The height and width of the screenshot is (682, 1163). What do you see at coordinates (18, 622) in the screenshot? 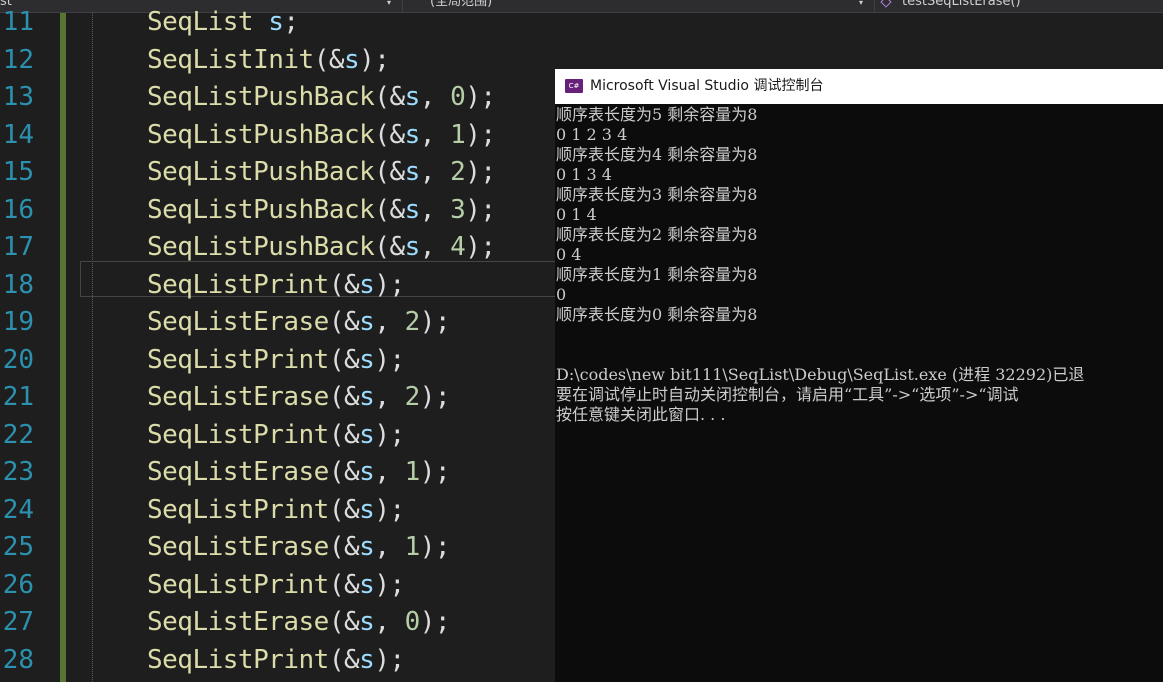
I see `line-number: 27` at bounding box center [18, 622].